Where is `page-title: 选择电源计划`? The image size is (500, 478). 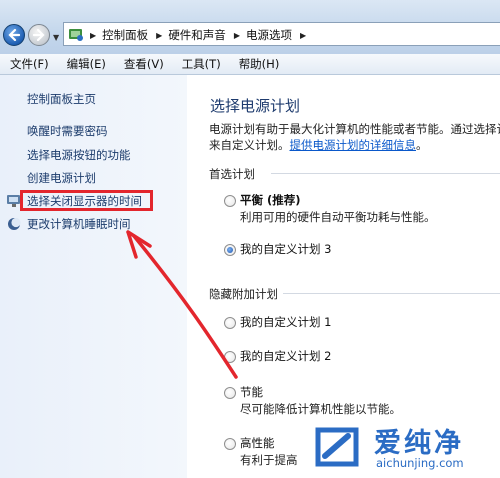 page-title: 选择电源计划 is located at coordinates (255, 106).